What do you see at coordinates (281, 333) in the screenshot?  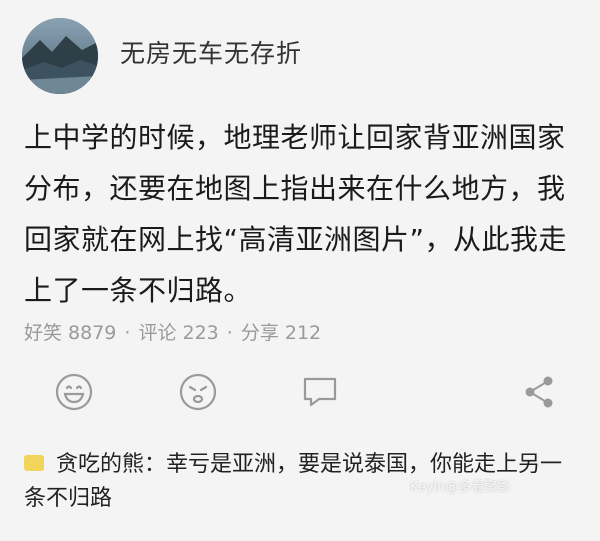 I see `shares-count: 分享 212` at bounding box center [281, 333].